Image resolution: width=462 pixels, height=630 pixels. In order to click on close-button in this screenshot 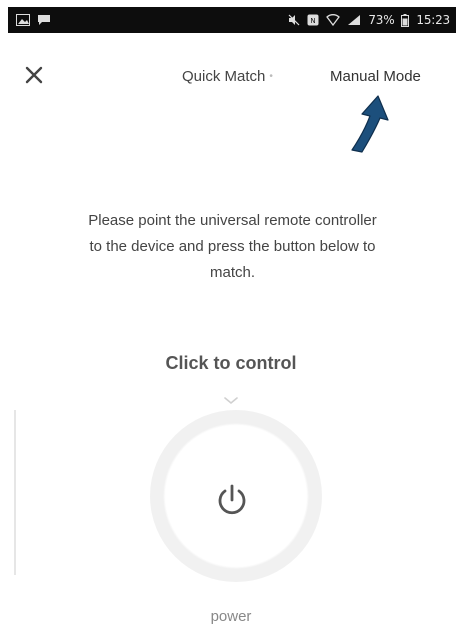, I will do `click(34, 77)`.